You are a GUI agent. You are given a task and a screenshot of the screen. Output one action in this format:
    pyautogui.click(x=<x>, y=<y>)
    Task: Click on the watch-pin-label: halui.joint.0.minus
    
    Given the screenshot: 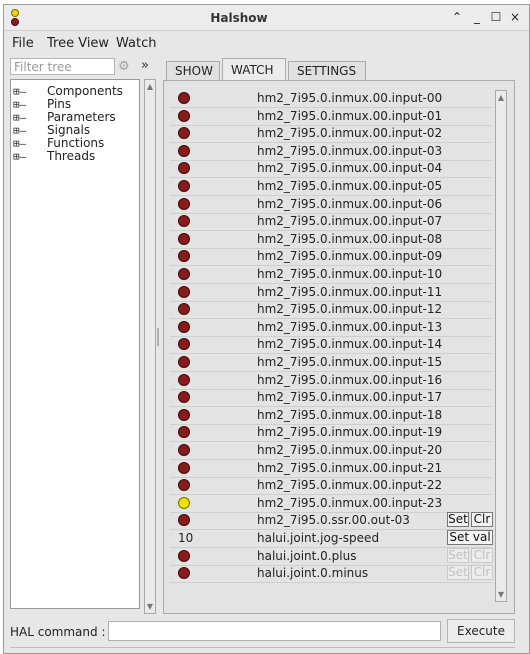 What is the action you would take?
    pyautogui.click(x=313, y=573)
    